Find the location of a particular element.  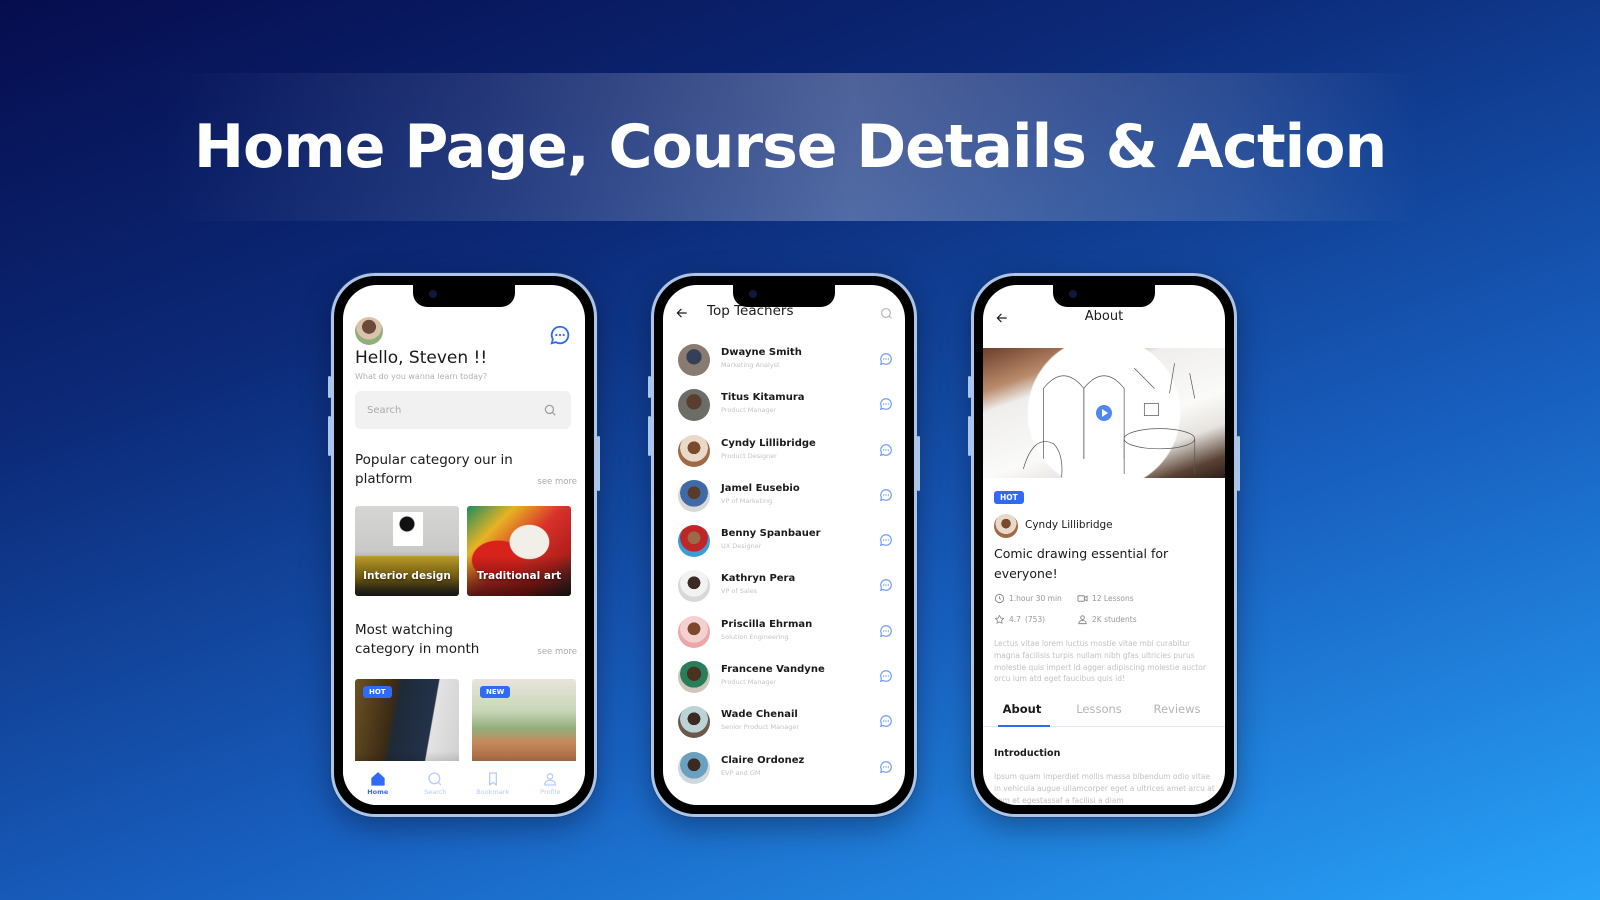

video-camera-icon is located at coordinates (1082, 598).